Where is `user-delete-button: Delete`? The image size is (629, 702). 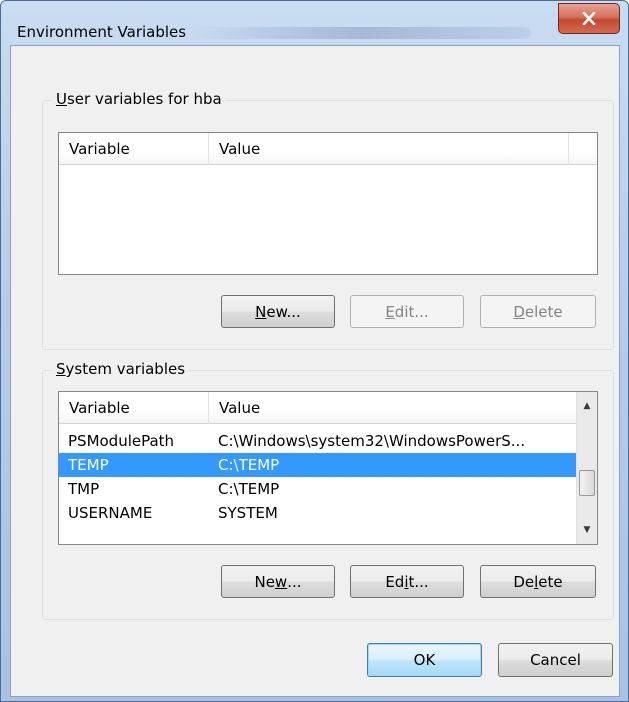 user-delete-button: Delete is located at coordinates (538, 311).